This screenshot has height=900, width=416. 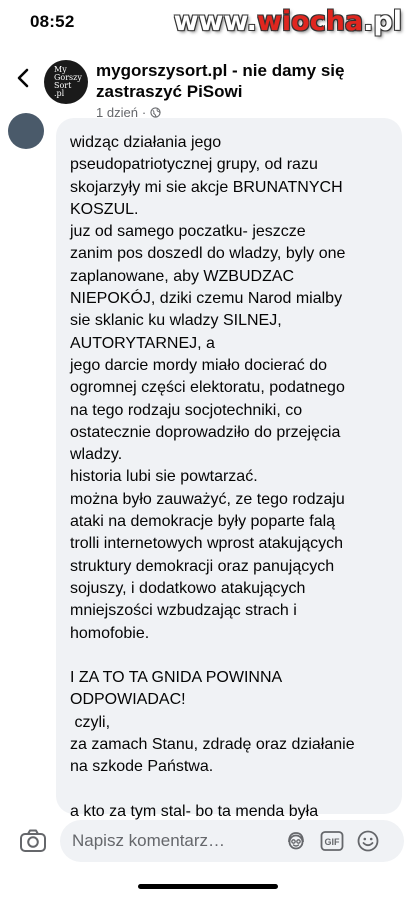 I want to click on chevron-left-icon, so click(x=24, y=78).